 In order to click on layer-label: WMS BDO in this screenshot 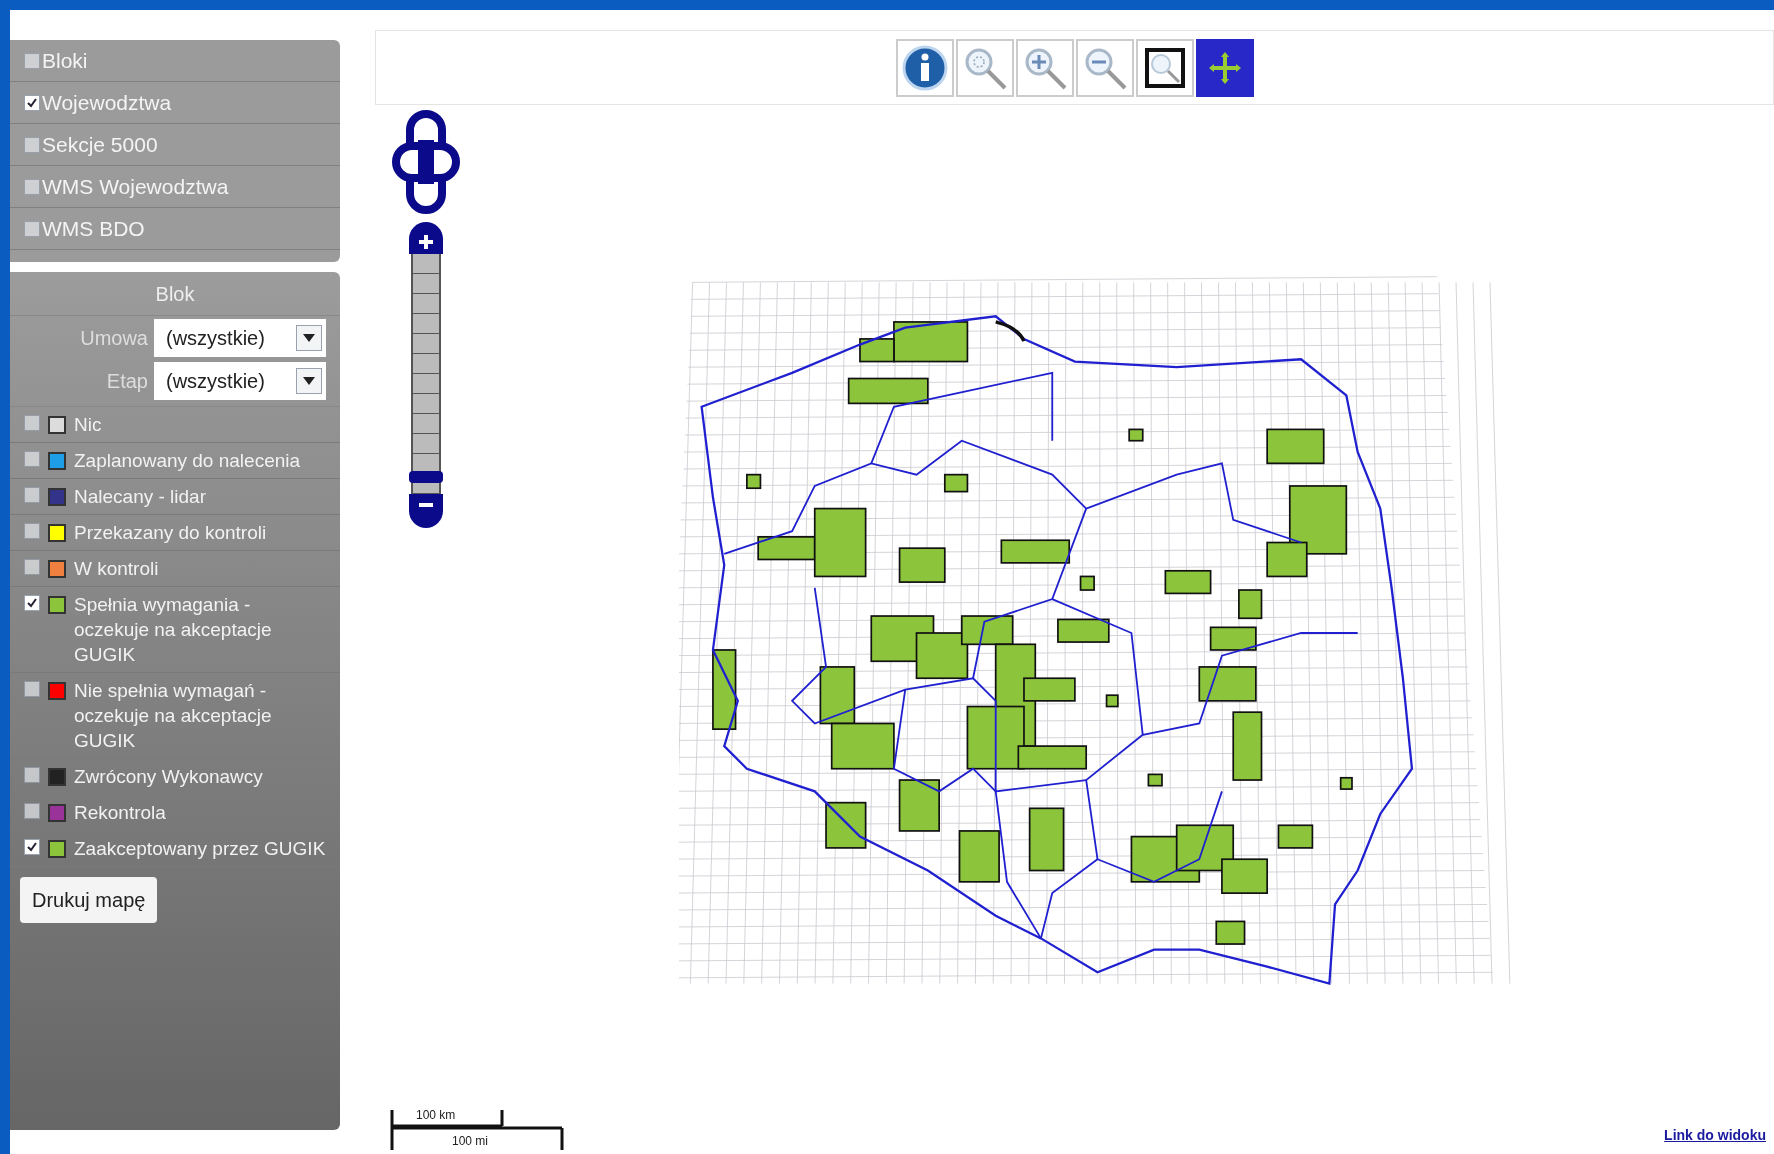, I will do `click(93, 228)`.